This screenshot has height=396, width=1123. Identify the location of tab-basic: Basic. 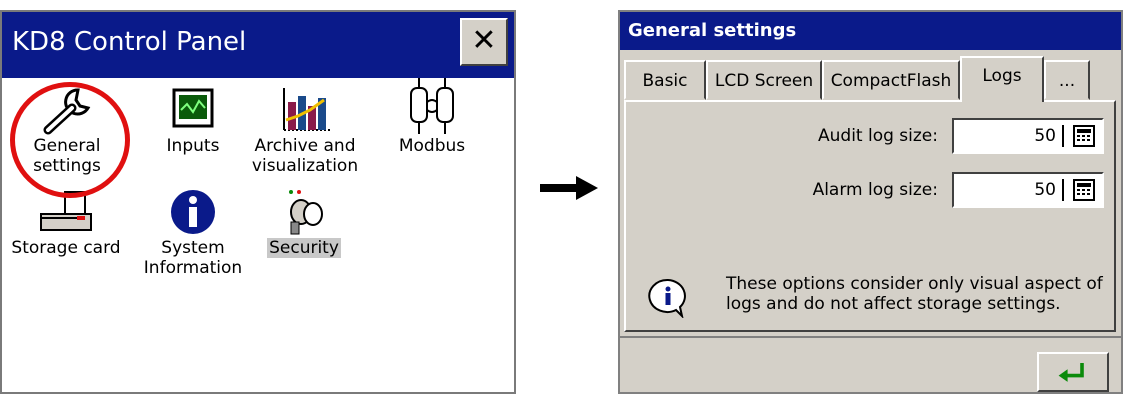
(665, 80).